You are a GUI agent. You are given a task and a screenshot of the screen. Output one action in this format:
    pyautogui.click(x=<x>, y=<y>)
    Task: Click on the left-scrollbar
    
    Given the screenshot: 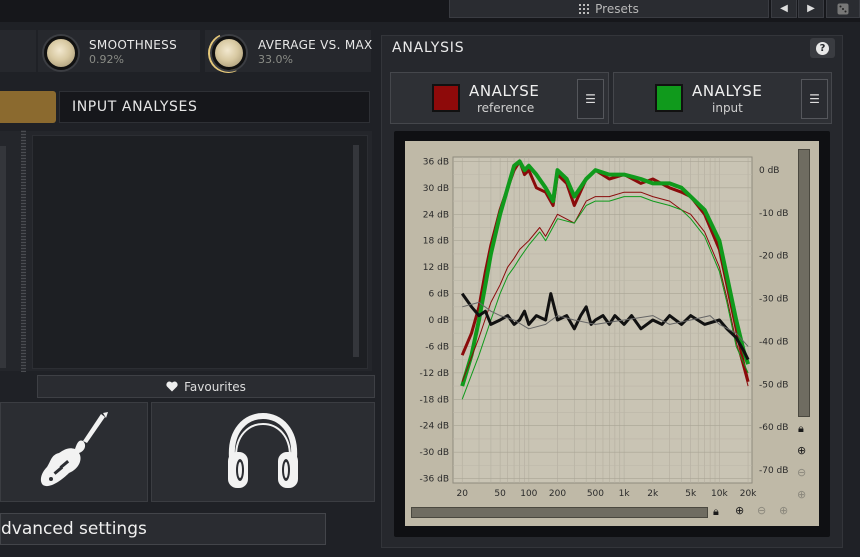 What is the action you would take?
    pyautogui.click(x=3, y=257)
    